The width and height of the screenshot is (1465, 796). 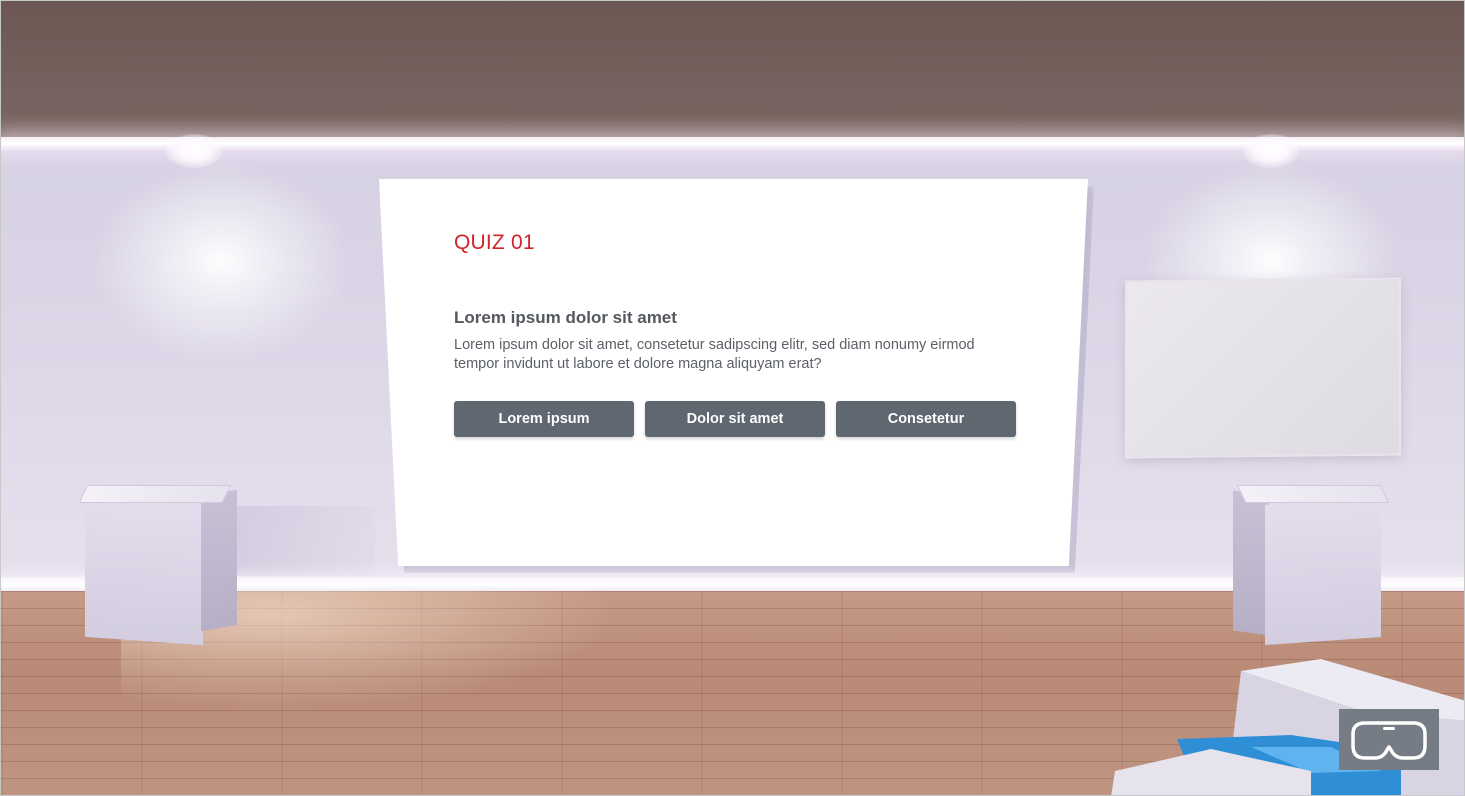 I want to click on pedestal-left, so click(x=159, y=563).